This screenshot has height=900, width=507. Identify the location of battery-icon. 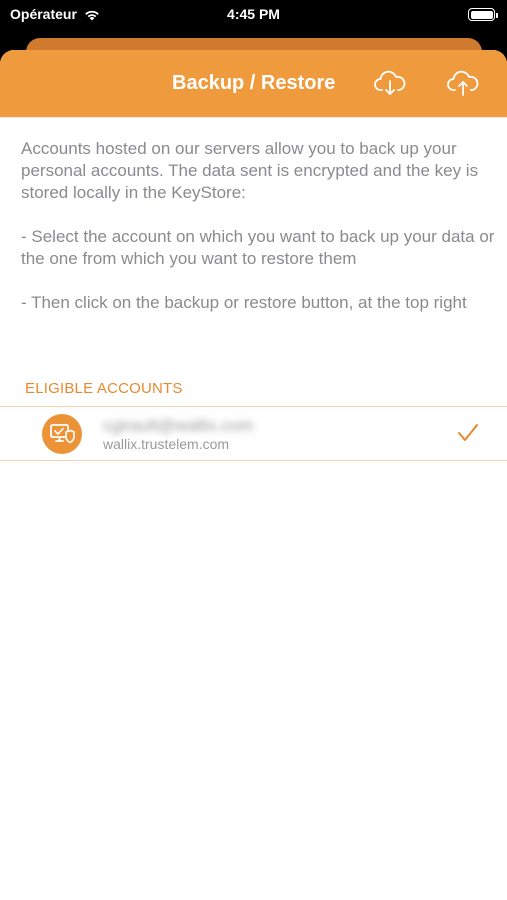
(483, 14).